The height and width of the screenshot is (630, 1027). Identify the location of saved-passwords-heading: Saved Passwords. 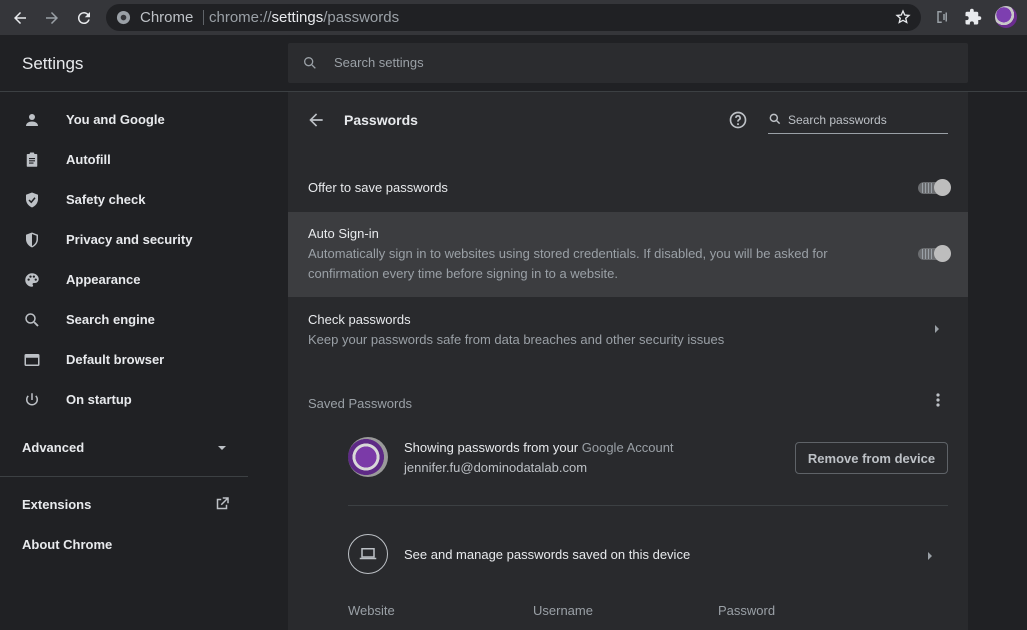
(360, 403).